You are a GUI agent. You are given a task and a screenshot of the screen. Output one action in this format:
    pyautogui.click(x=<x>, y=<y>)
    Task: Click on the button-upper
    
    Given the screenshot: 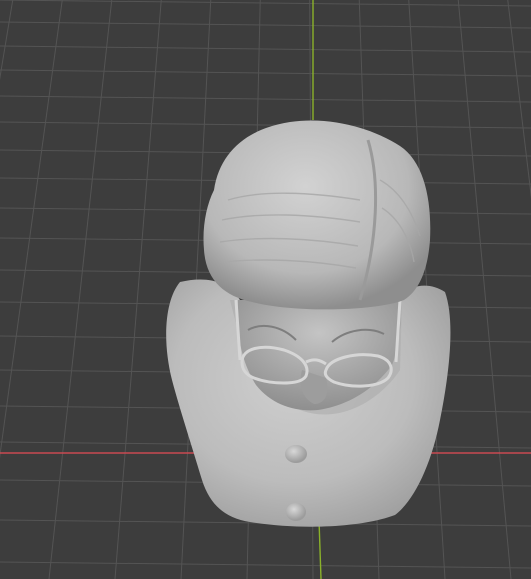 What is the action you would take?
    pyautogui.click(x=296, y=454)
    